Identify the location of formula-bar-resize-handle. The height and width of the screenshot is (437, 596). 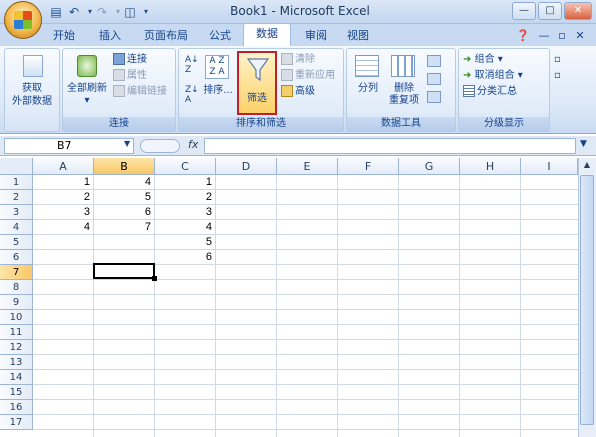
(160, 146).